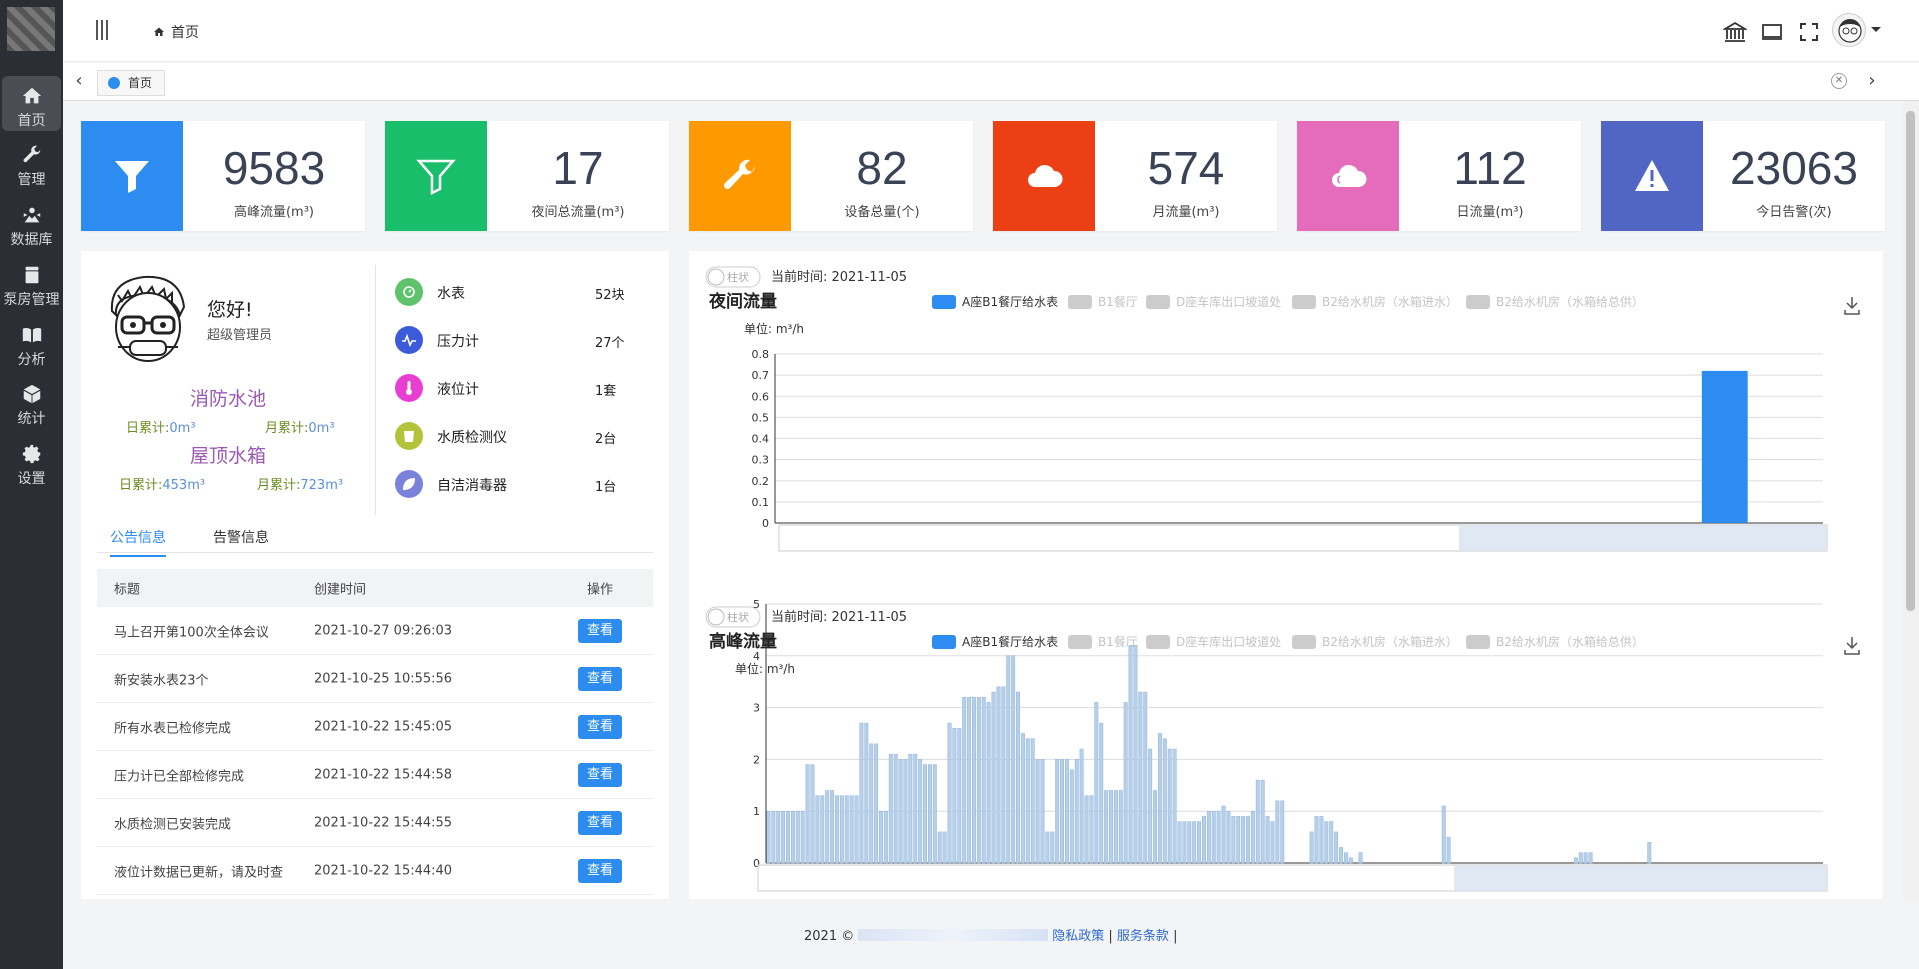  What do you see at coordinates (1010, 641) in the screenshot?
I see `legend-item: A座B1餐厅给水表` at bounding box center [1010, 641].